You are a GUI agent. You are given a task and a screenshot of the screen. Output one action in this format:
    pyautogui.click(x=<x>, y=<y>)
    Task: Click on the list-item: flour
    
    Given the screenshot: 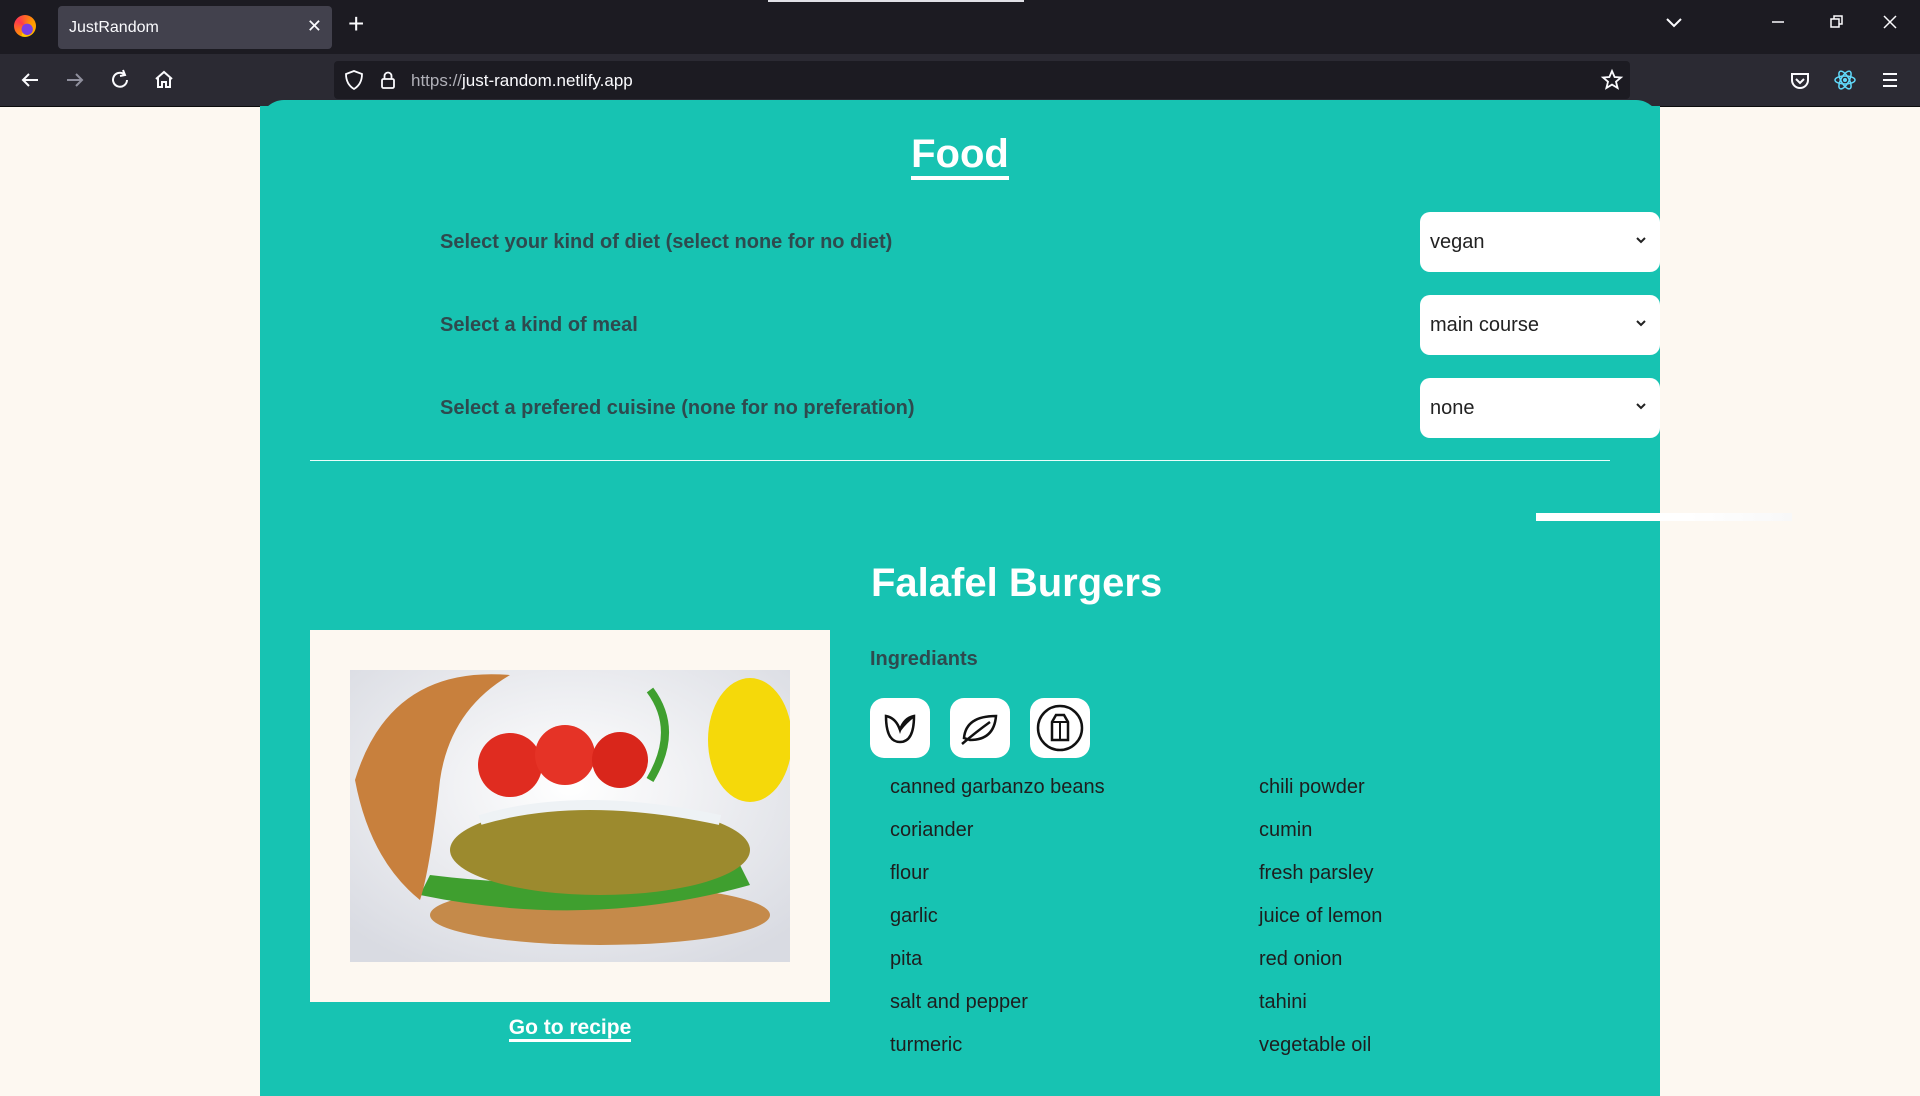 What is the action you would take?
    pyautogui.click(x=909, y=873)
    